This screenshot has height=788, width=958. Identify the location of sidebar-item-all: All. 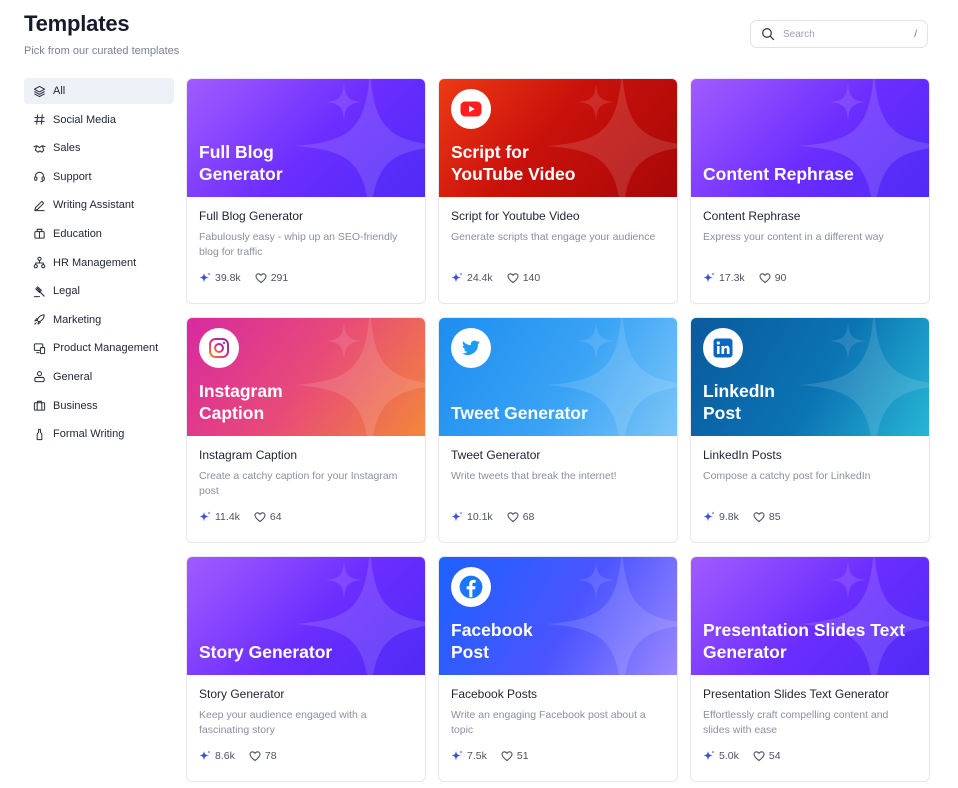
(99, 91).